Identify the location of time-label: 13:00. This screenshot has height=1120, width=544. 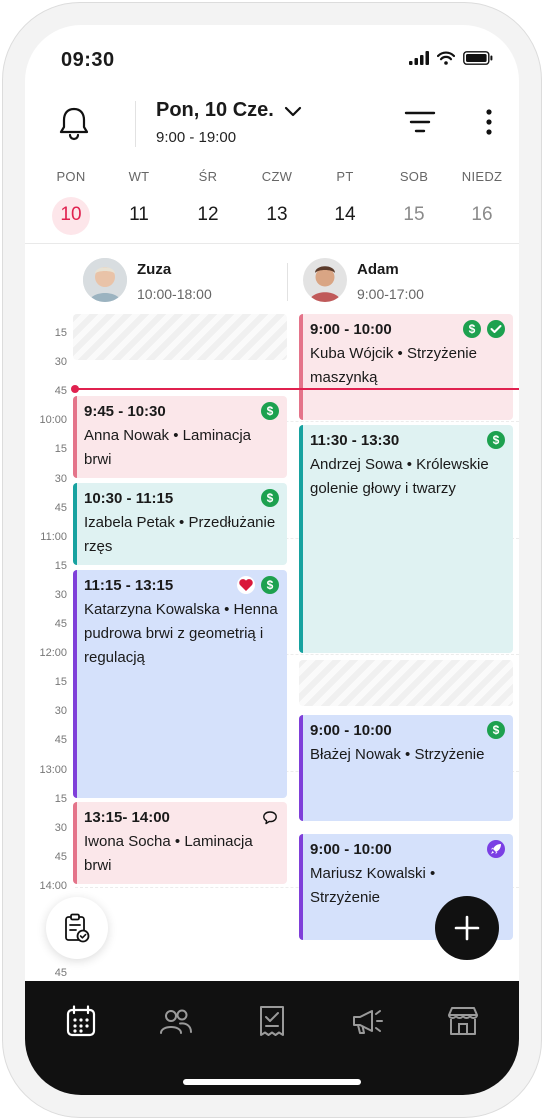
(53, 769).